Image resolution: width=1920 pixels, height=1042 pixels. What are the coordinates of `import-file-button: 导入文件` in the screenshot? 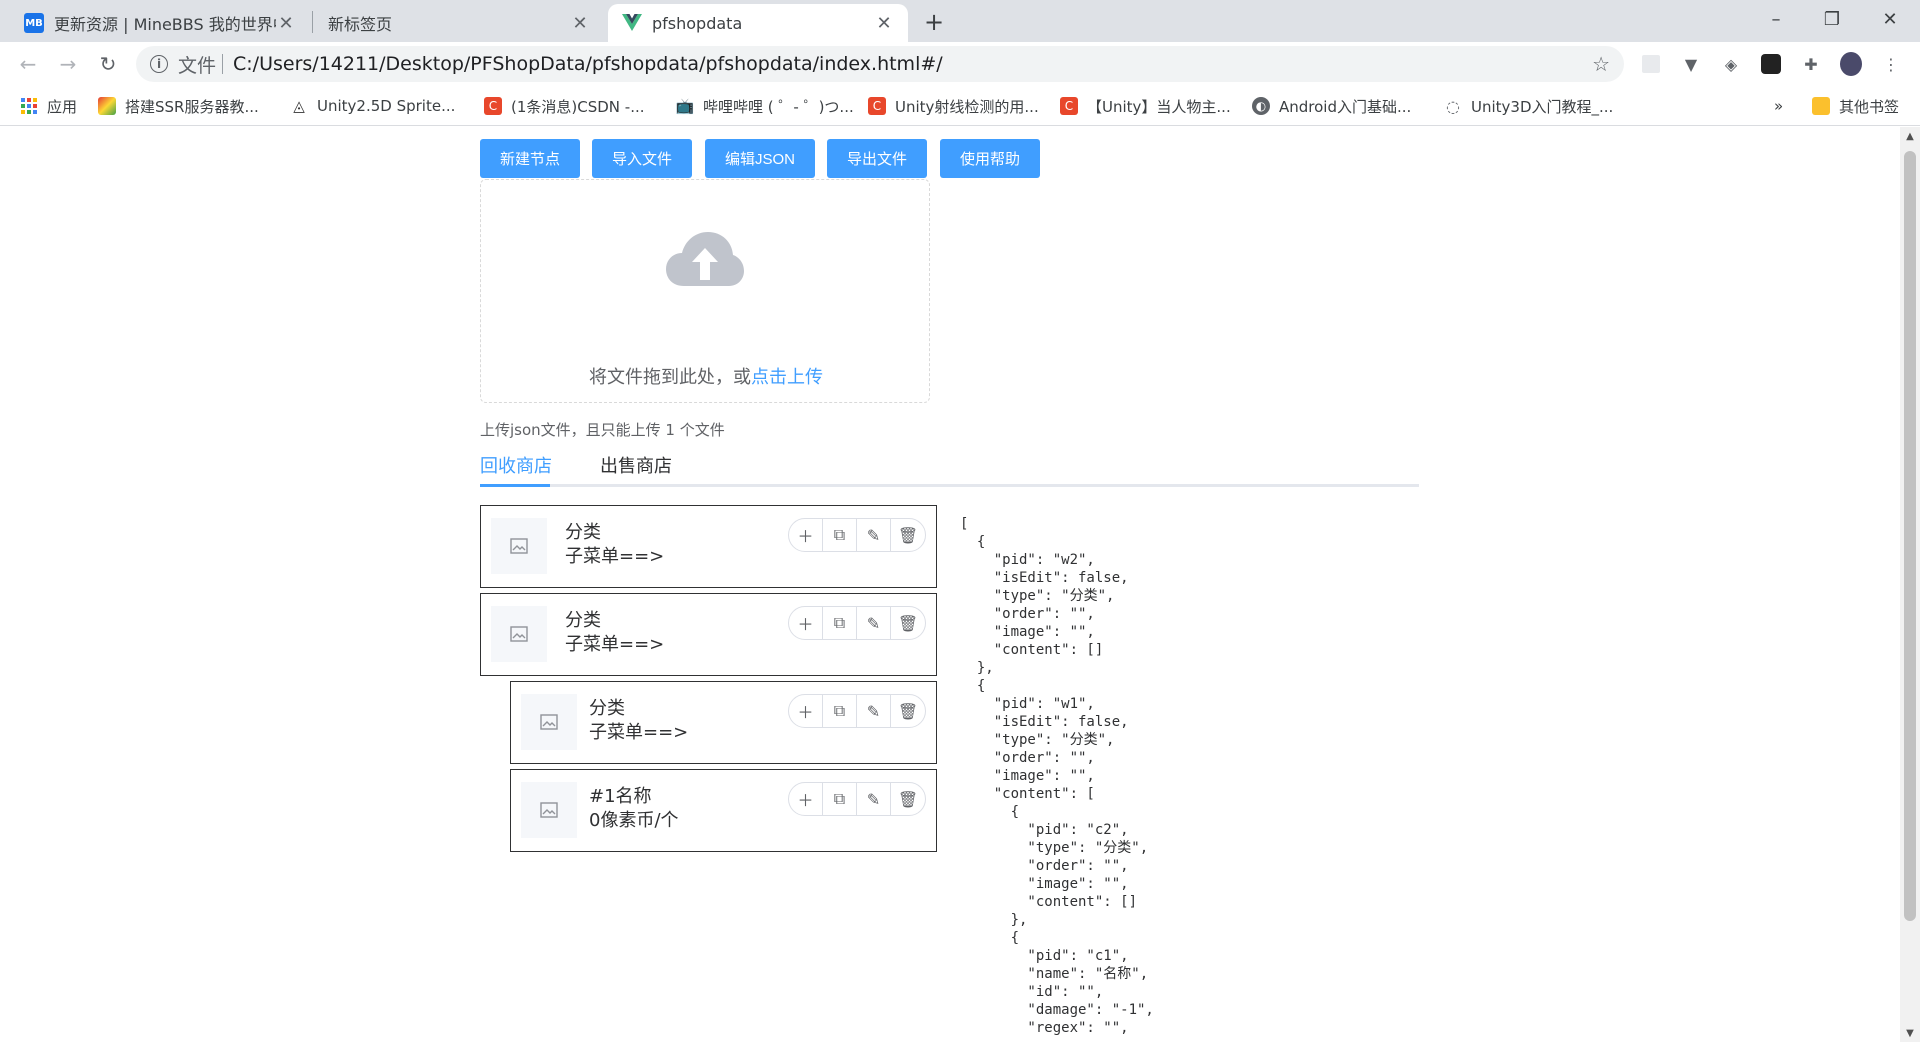 It's located at (642, 158).